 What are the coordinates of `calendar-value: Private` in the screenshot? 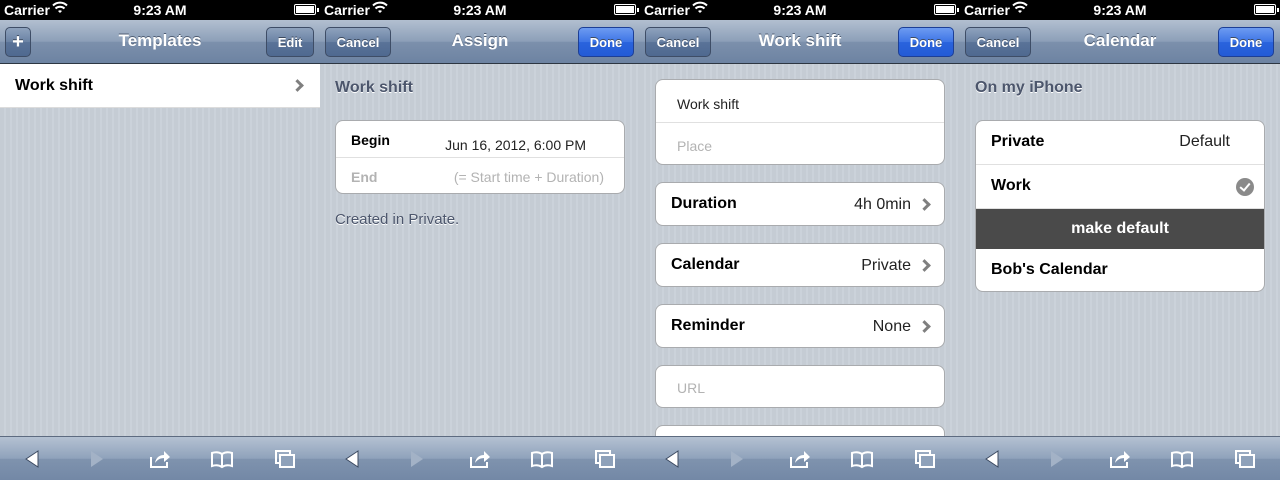 It's located at (886, 265).